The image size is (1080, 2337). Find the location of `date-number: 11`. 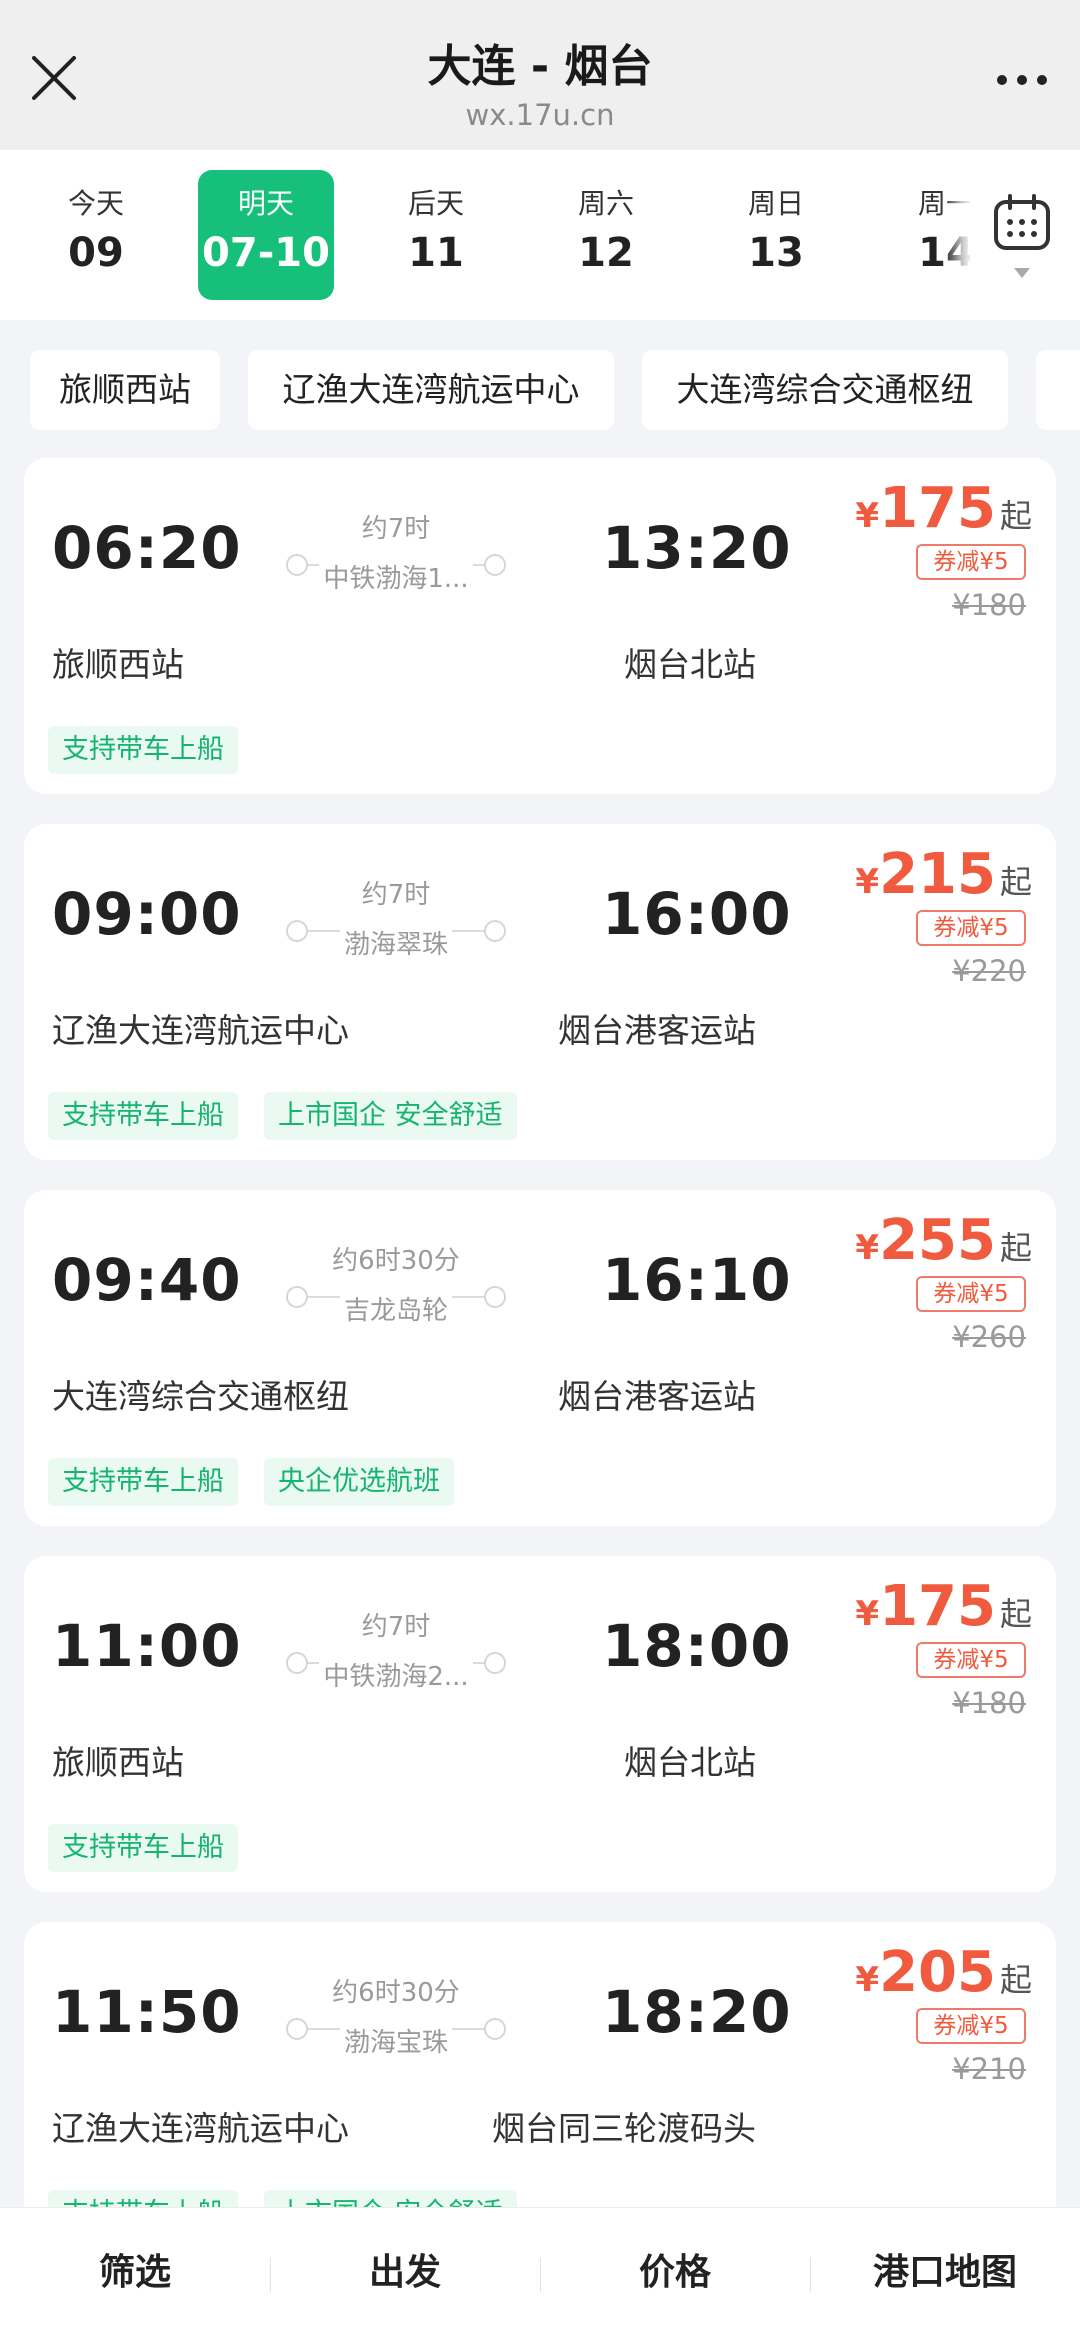

date-number: 11 is located at coordinates (436, 253).